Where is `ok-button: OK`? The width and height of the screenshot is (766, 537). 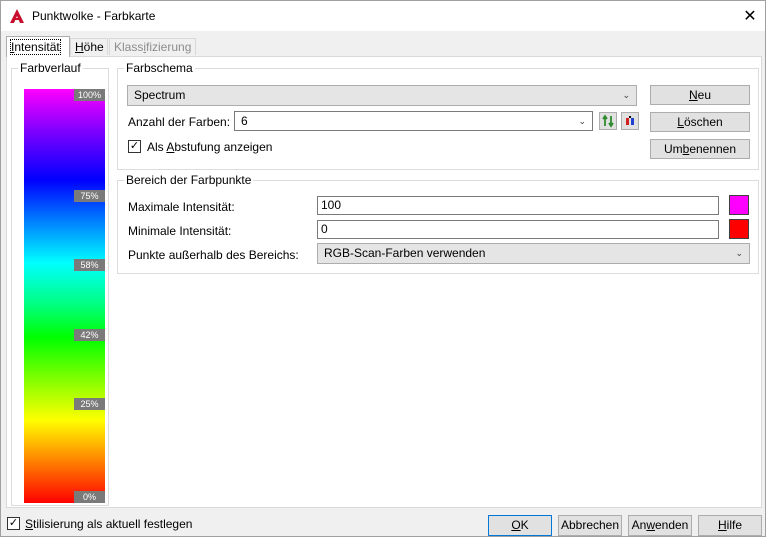 ok-button: OK is located at coordinates (520, 525).